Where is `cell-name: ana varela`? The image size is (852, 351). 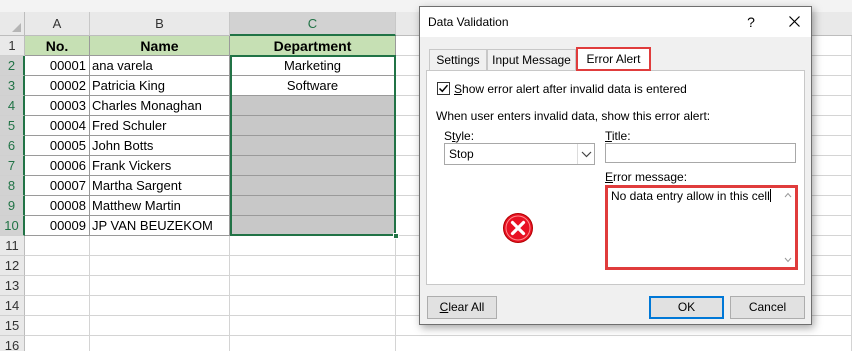
cell-name: ana varela is located at coordinates (160, 66).